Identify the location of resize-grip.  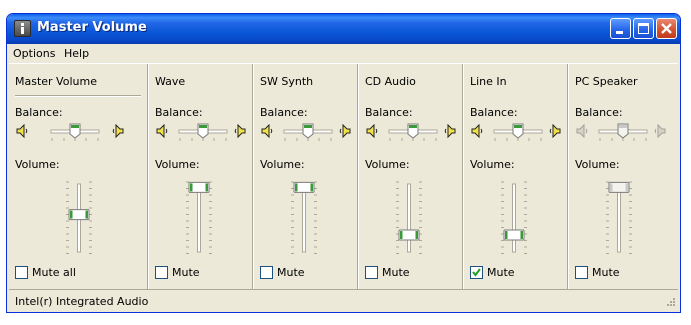
(670, 303).